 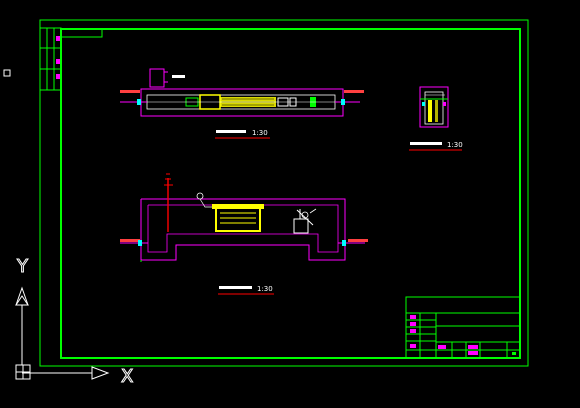 What do you see at coordinates (246, 290) in the screenshot?
I see `elevation-view-caption: 1:30` at bounding box center [246, 290].